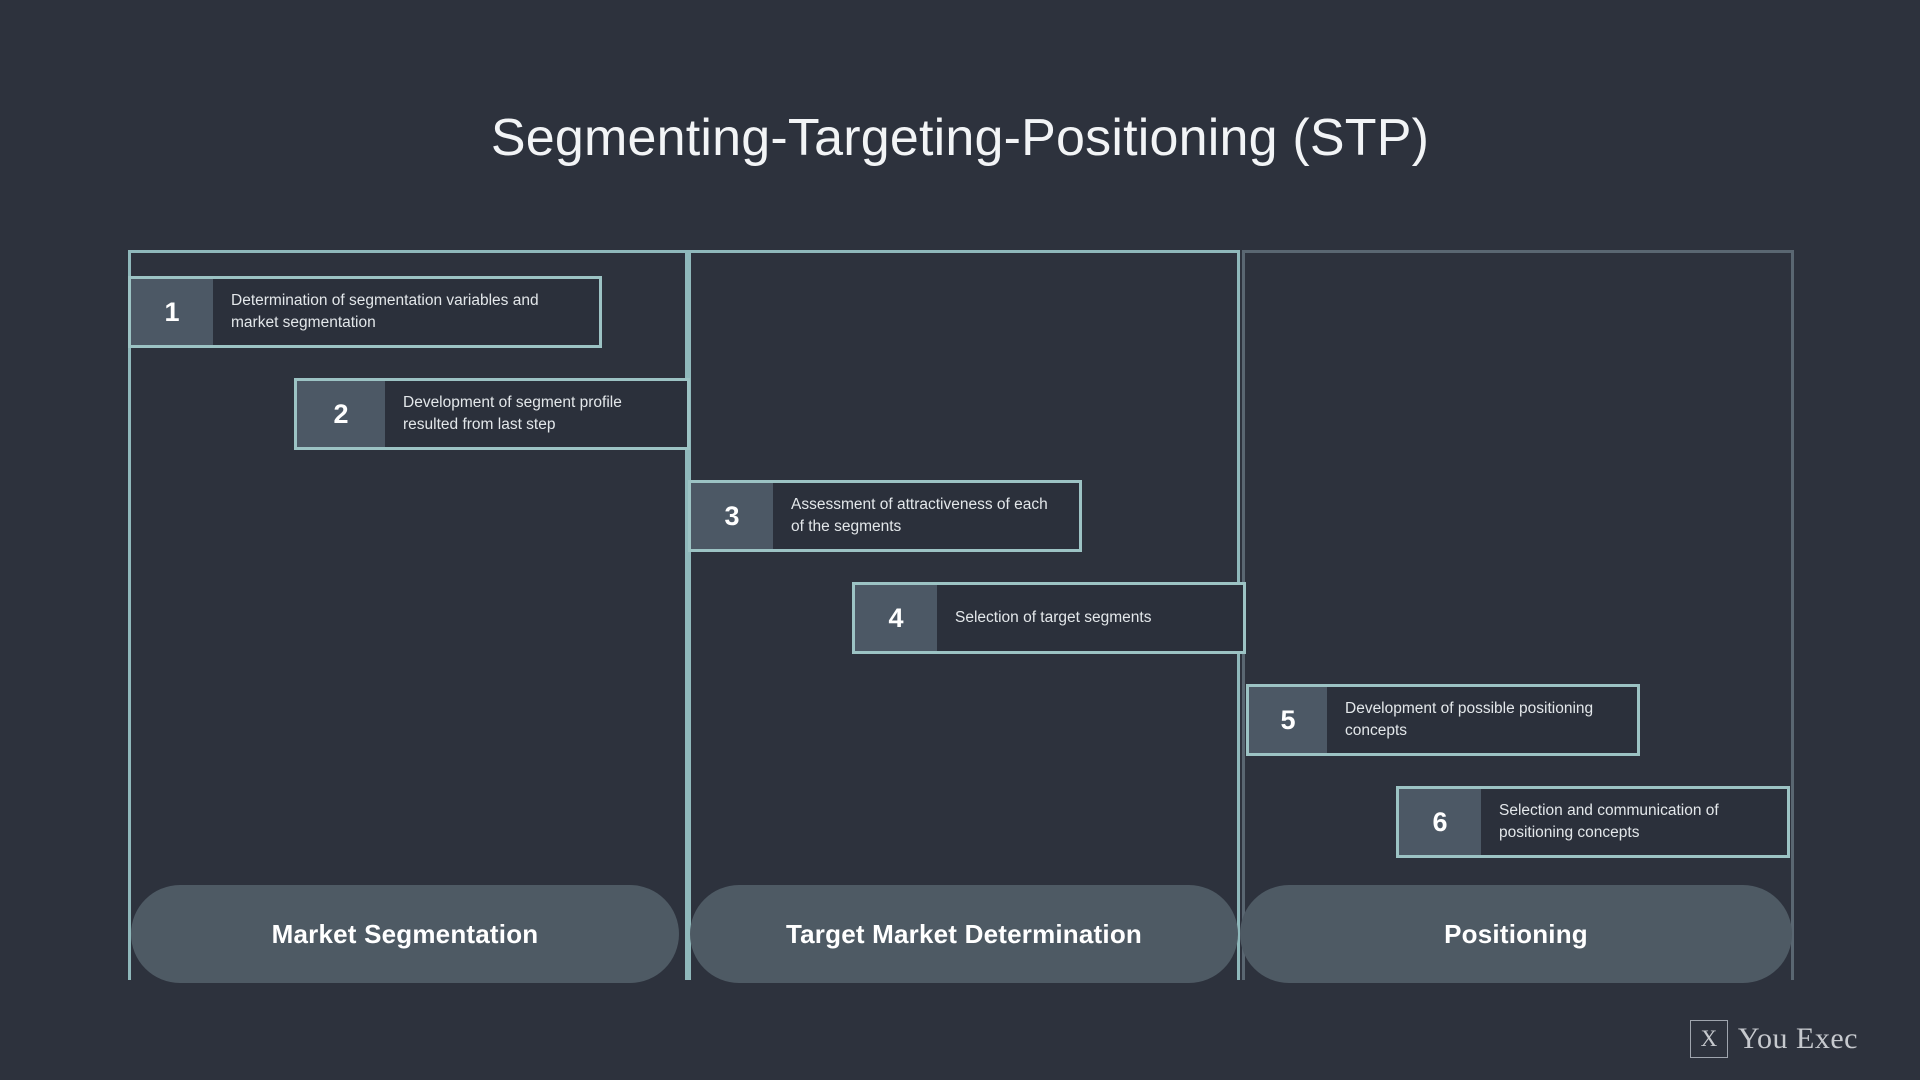  What do you see at coordinates (1708, 1039) in the screenshot?
I see `youexec-mark-icon: X` at bounding box center [1708, 1039].